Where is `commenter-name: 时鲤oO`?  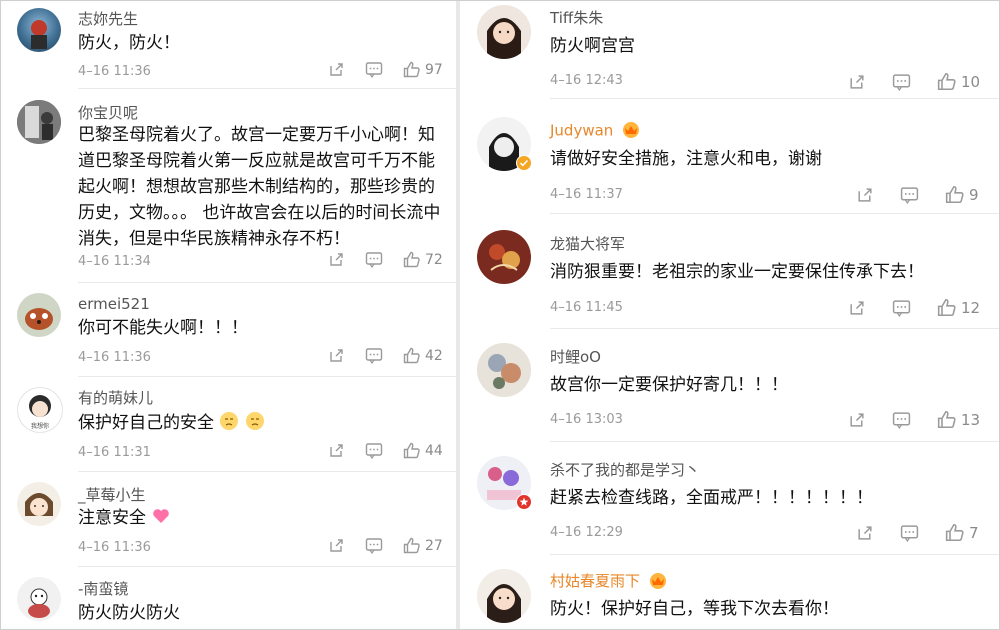 commenter-name: 时鲤oO is located at coordinates (575, 356).